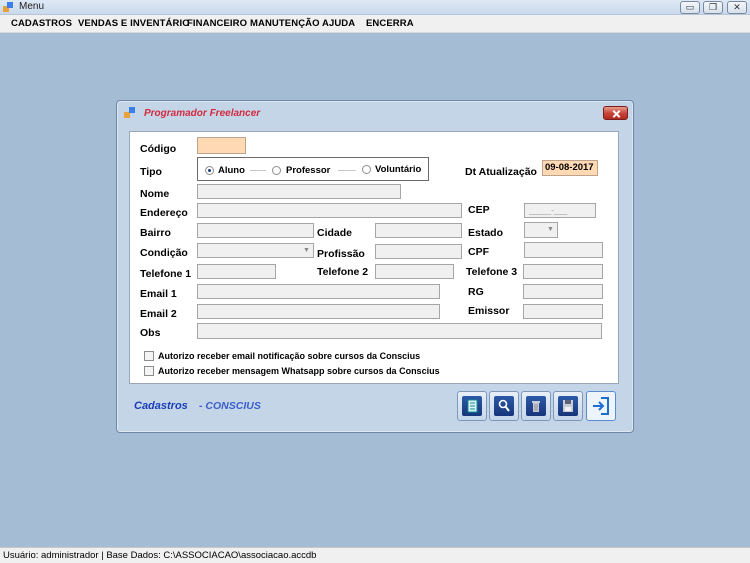  I want to click on dialog-title: Programador Freelancer, so click(202, 113).